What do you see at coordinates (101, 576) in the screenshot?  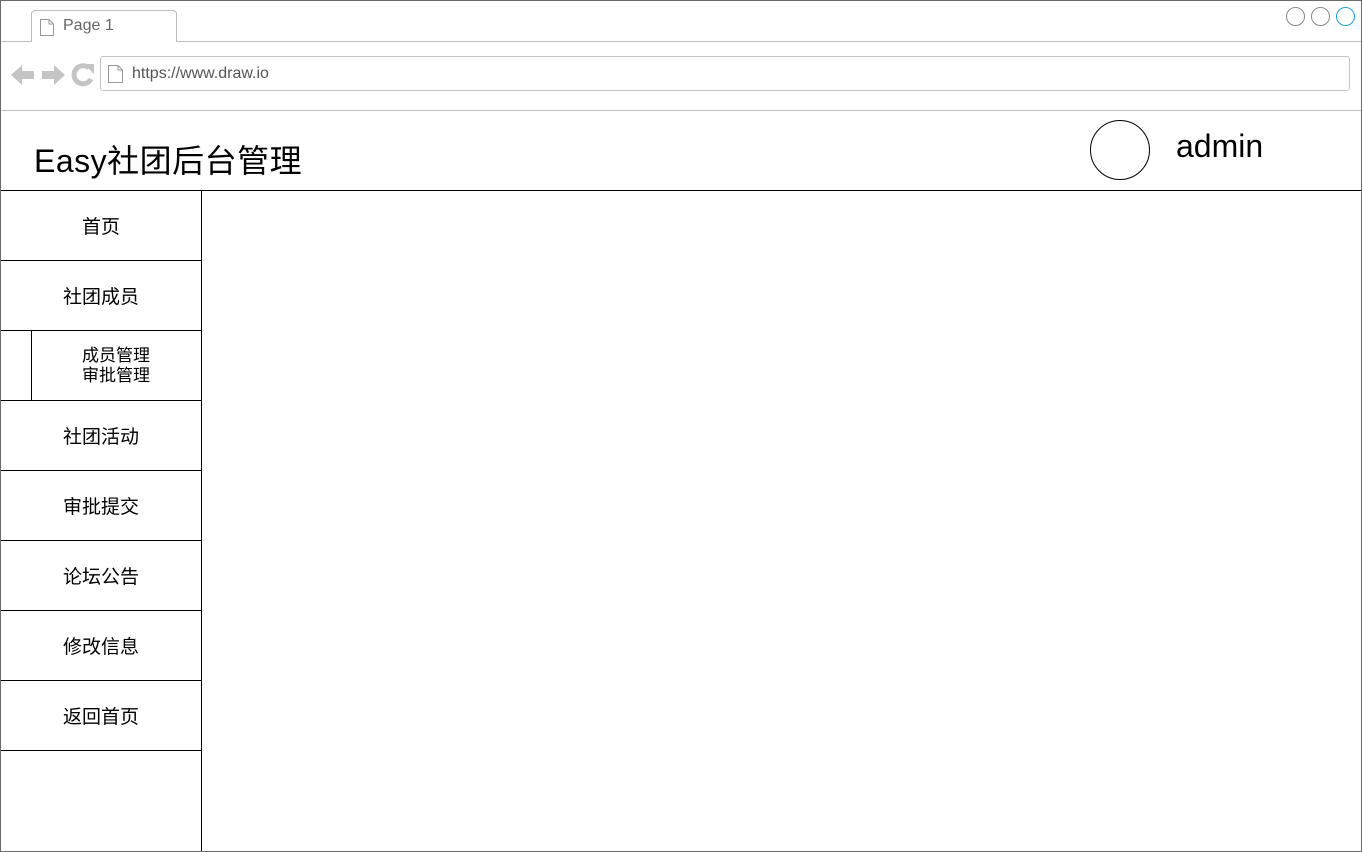 I see `sidebar-item-forum-notice: 论坛公告` at bounding box center [101, 576].